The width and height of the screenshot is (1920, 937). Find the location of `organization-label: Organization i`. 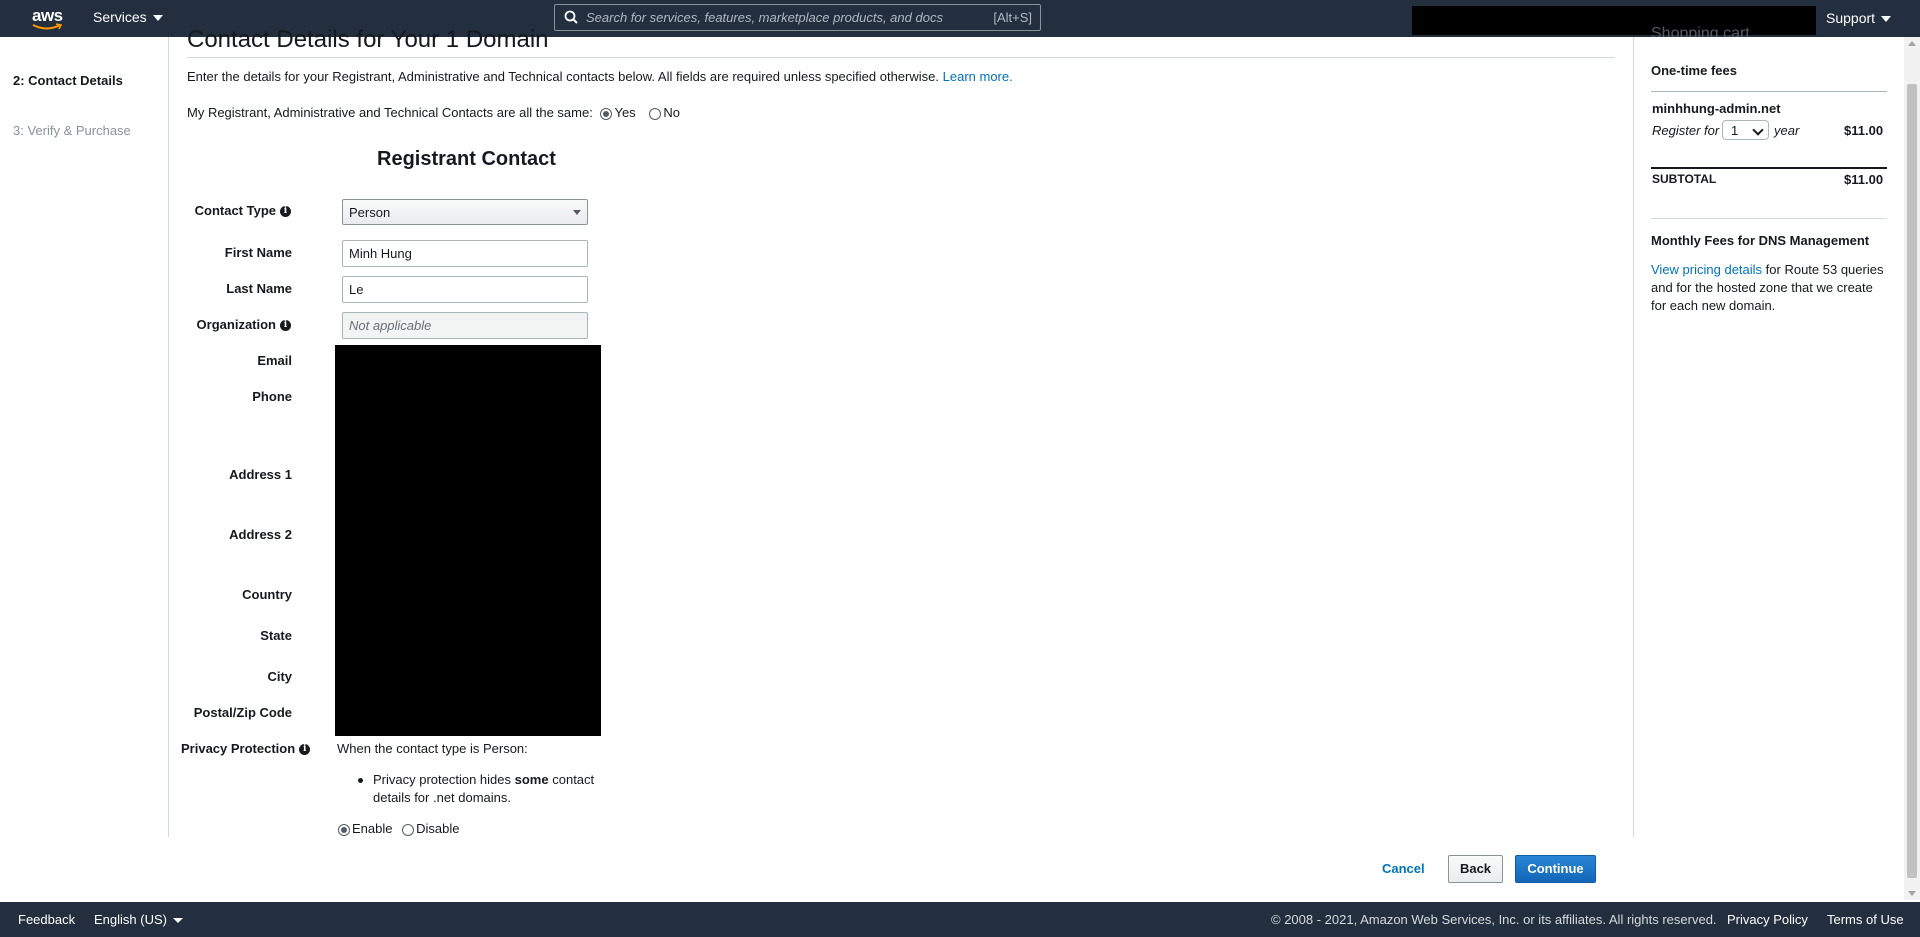

organization-label: Organization i is located at coordinates (236, 324).